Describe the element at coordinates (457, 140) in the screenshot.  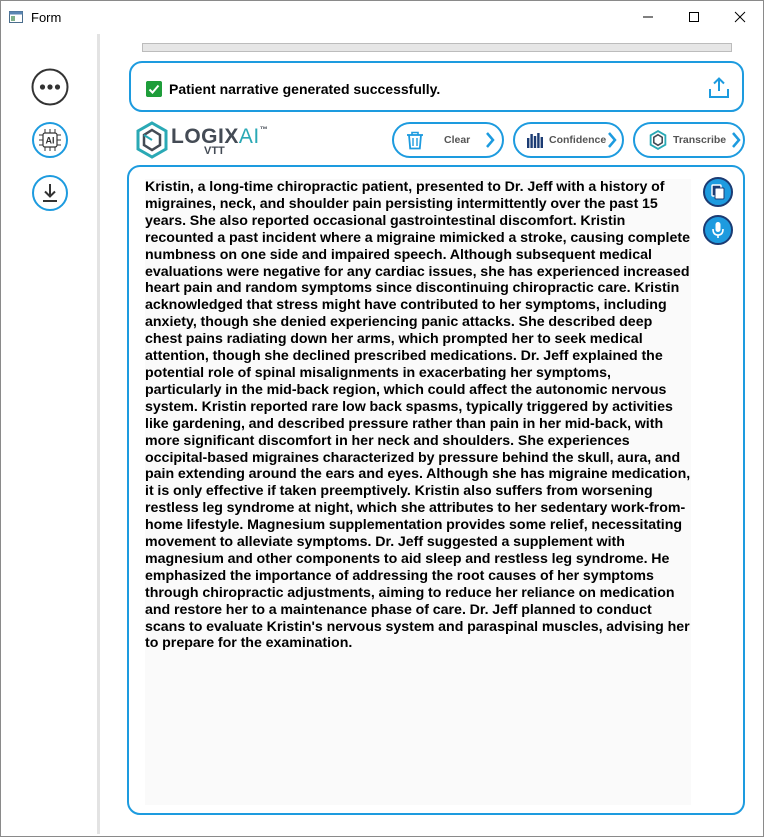
I see `clear-label: Clear` at that location.